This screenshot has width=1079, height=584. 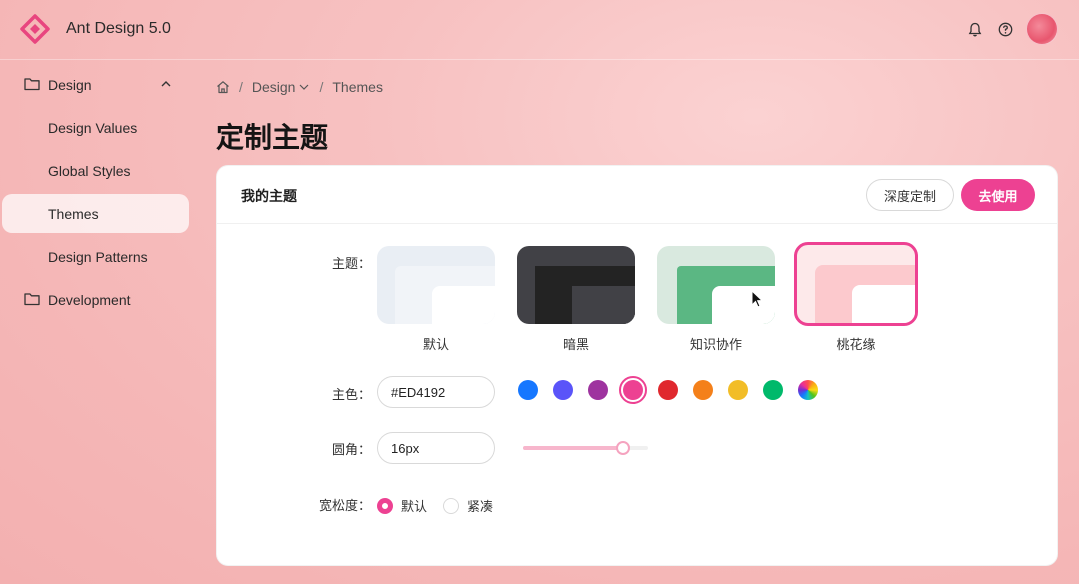 I want to click on sidebar-item-label: Design, so click(x=70, y=84).